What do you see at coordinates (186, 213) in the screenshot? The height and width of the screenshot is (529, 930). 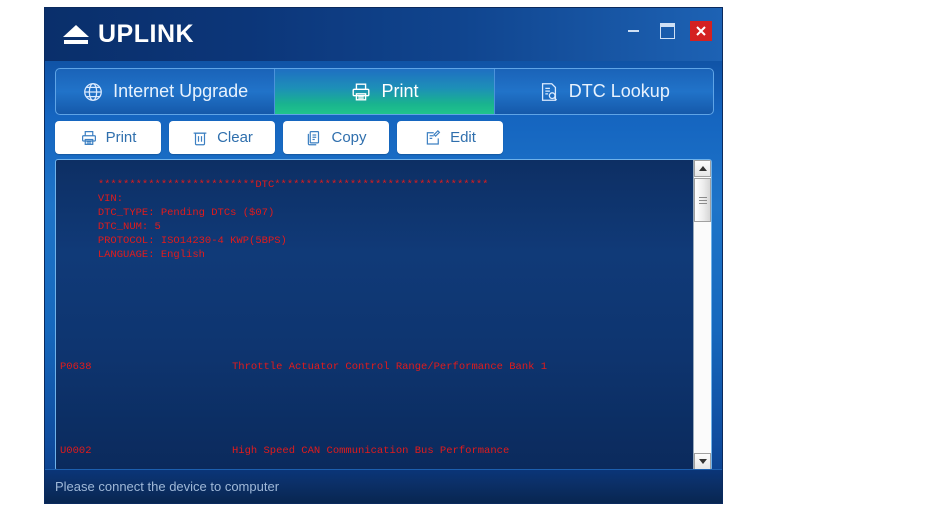 I see `report-field-dtc-type: DTC_TYPE: Pending DTCs ($07)` at bounding box center [186, 213].